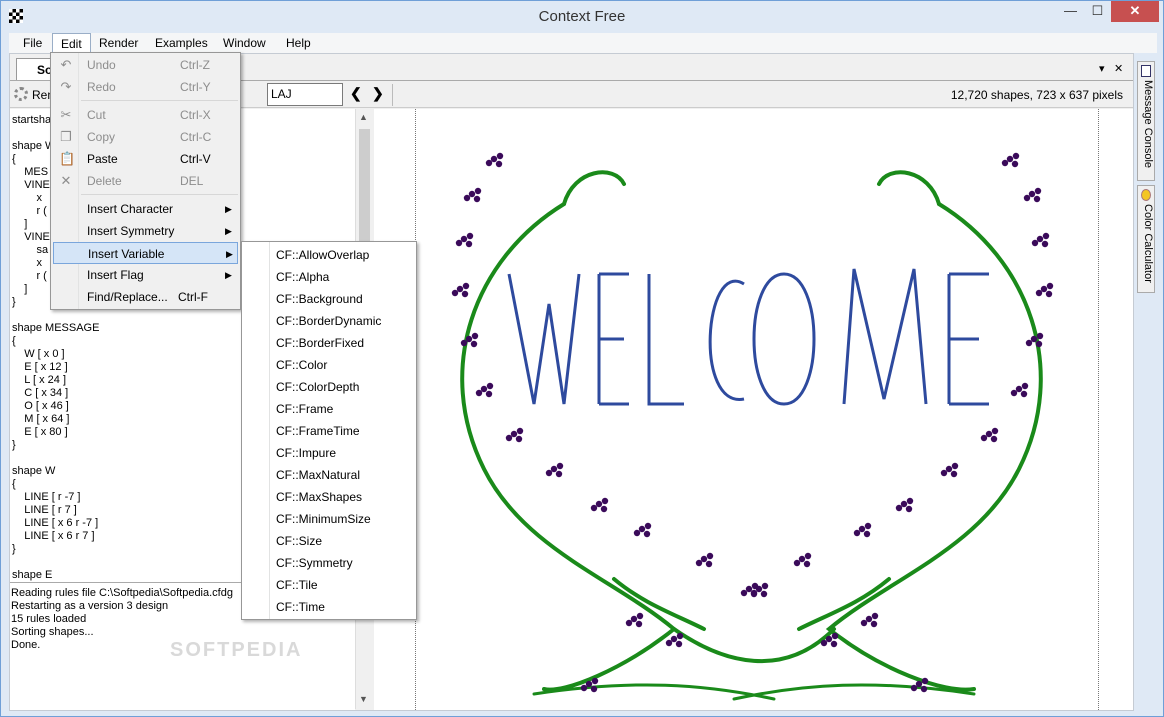  Describe the element at coordinates (346, 585) in the screenshot. I see `variable-item-tile: CF::Tile` at that location.